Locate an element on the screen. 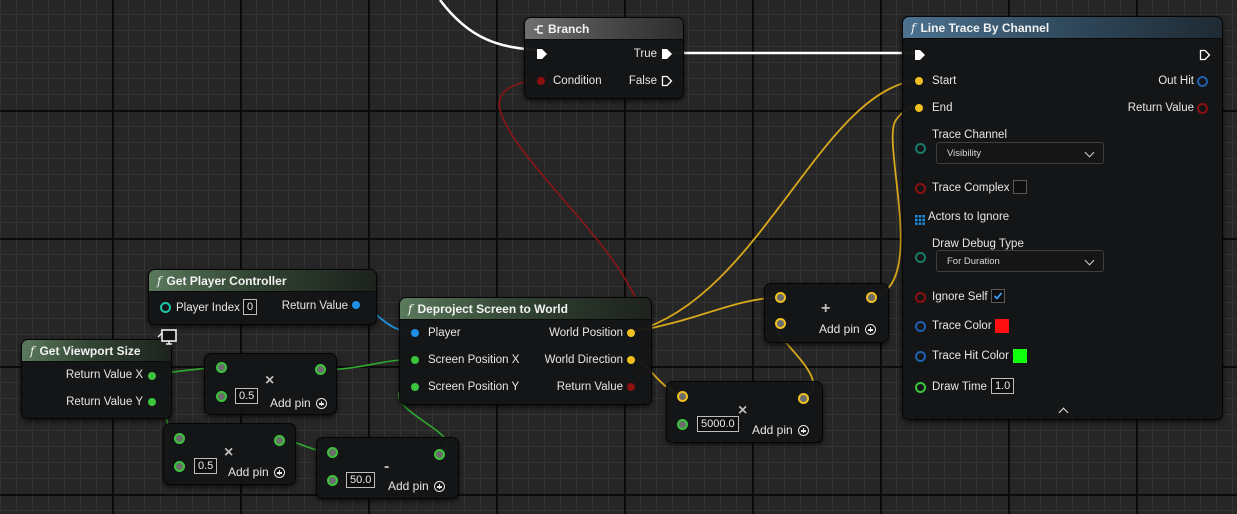 The height and width of the screenshot is (514, 1237). multiply-vector-node: × 5000.0 Add pin is located at coordinates (744, 412).